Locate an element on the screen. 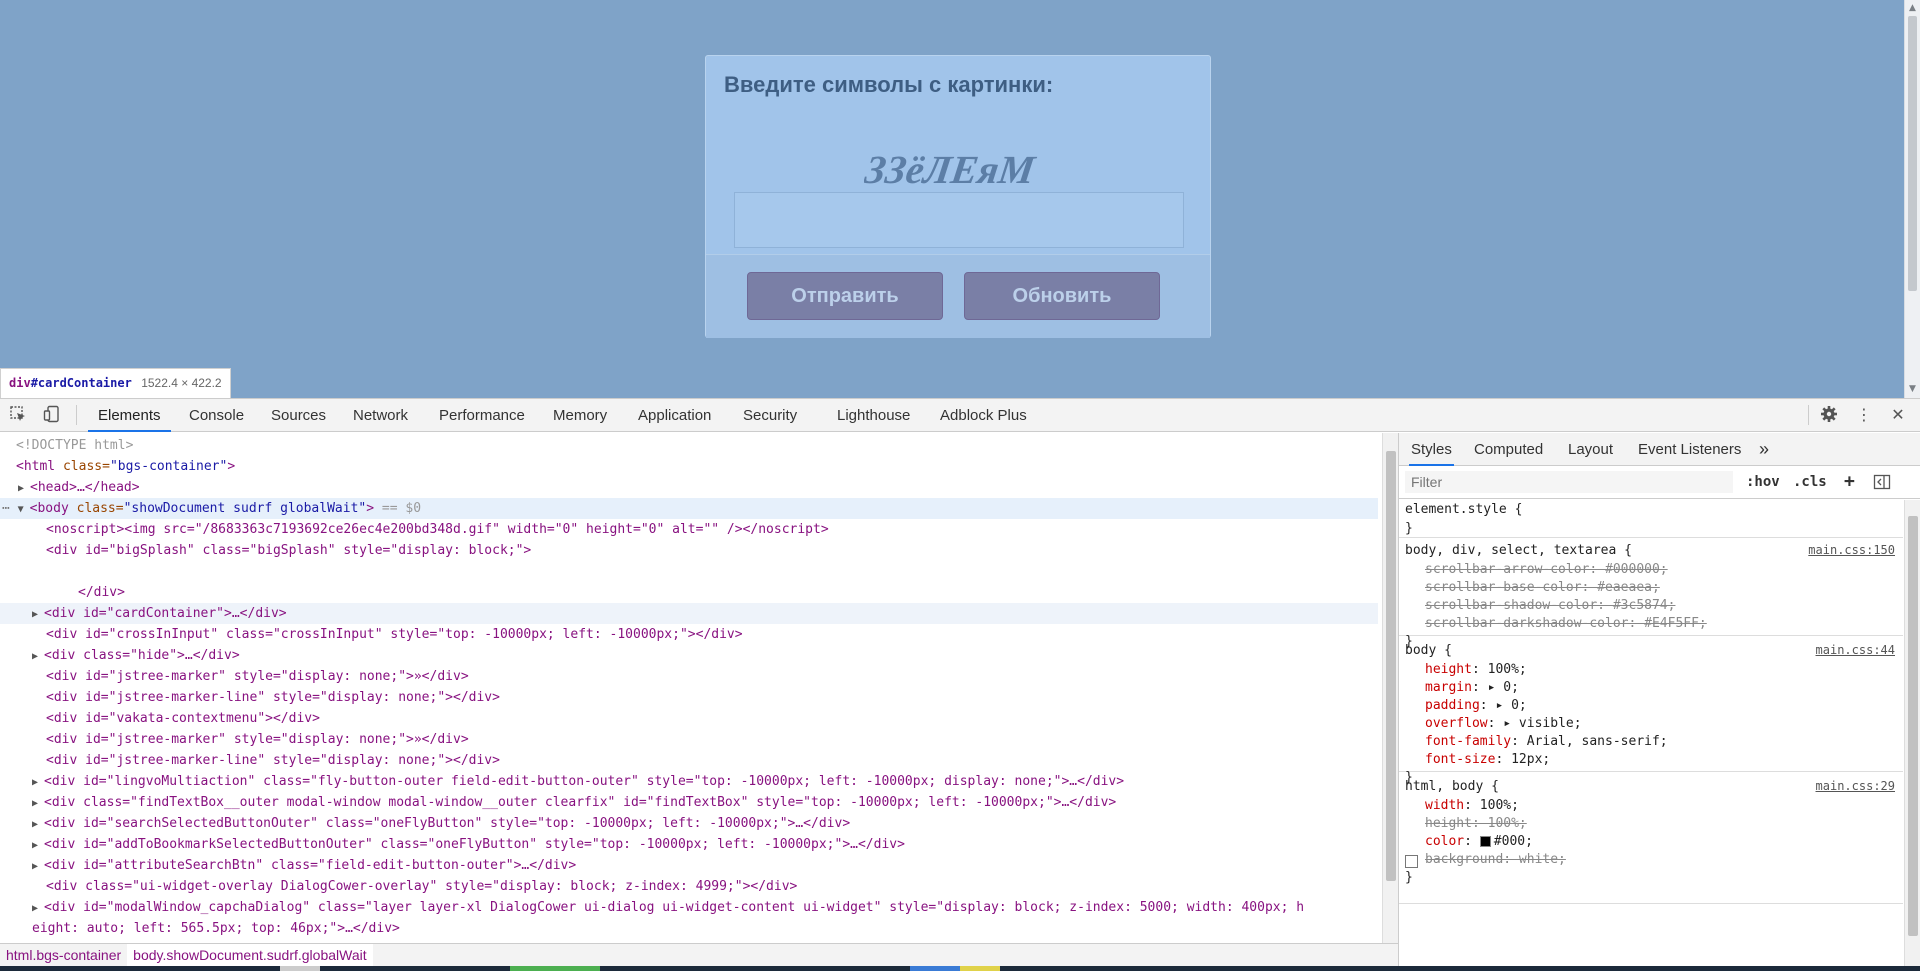 Image resolution: width=1920 pixels, height=971 pixels. taskbar-strip is located at coordinates (960, 968).